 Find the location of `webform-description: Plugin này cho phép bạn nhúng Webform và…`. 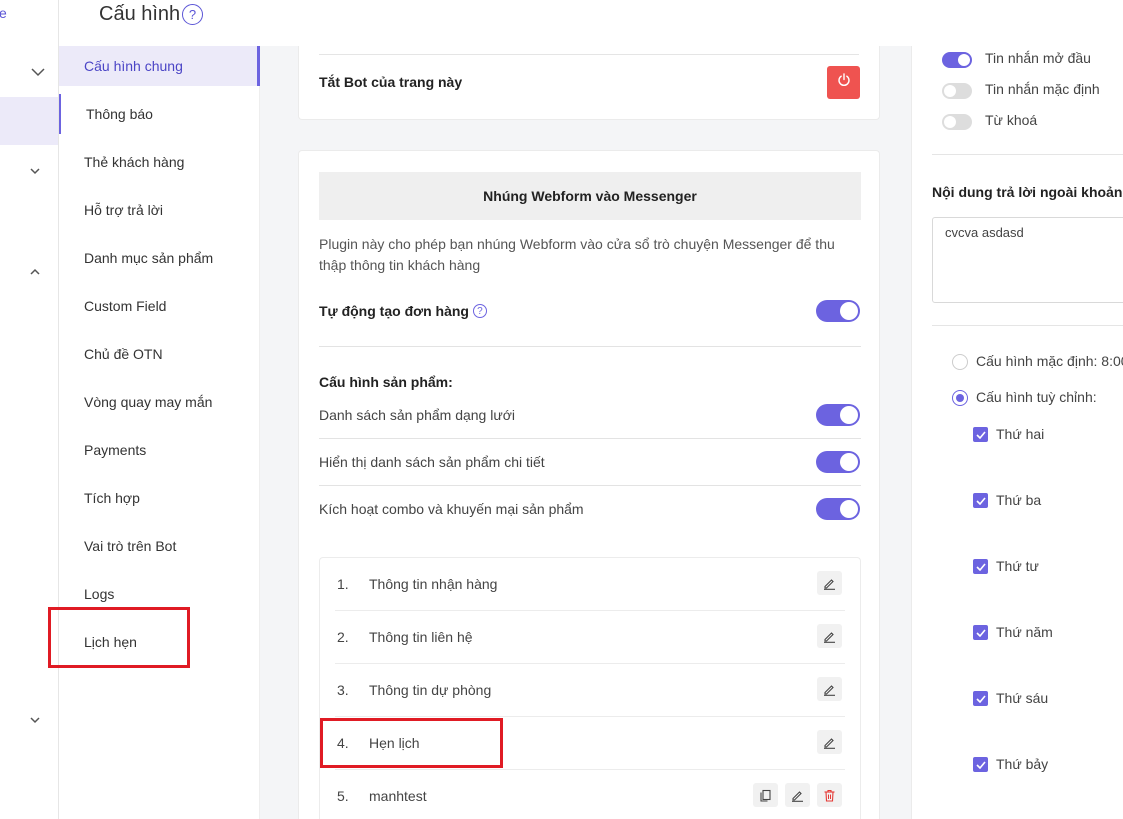

webform-description: Plugin này cho phép bạn nhúng Webform và… is located at coordinates (577, 254).